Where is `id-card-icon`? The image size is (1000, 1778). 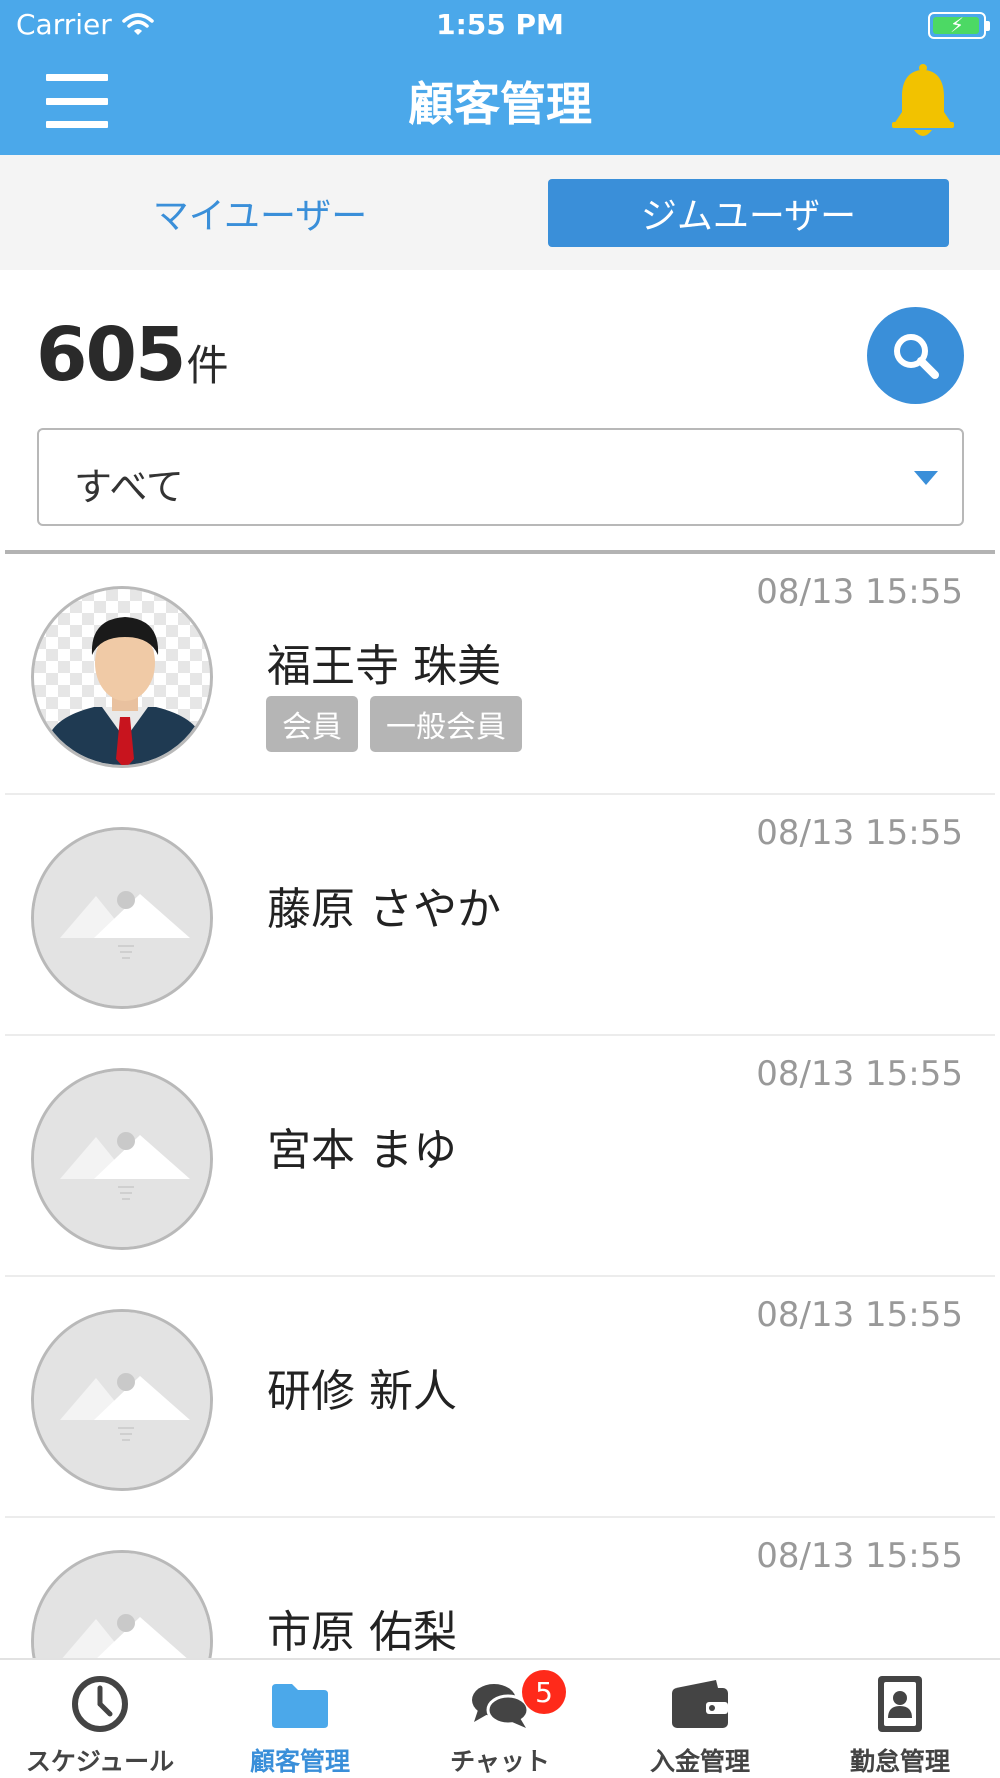
id-card-icon is located at coordinates (900, 1704).